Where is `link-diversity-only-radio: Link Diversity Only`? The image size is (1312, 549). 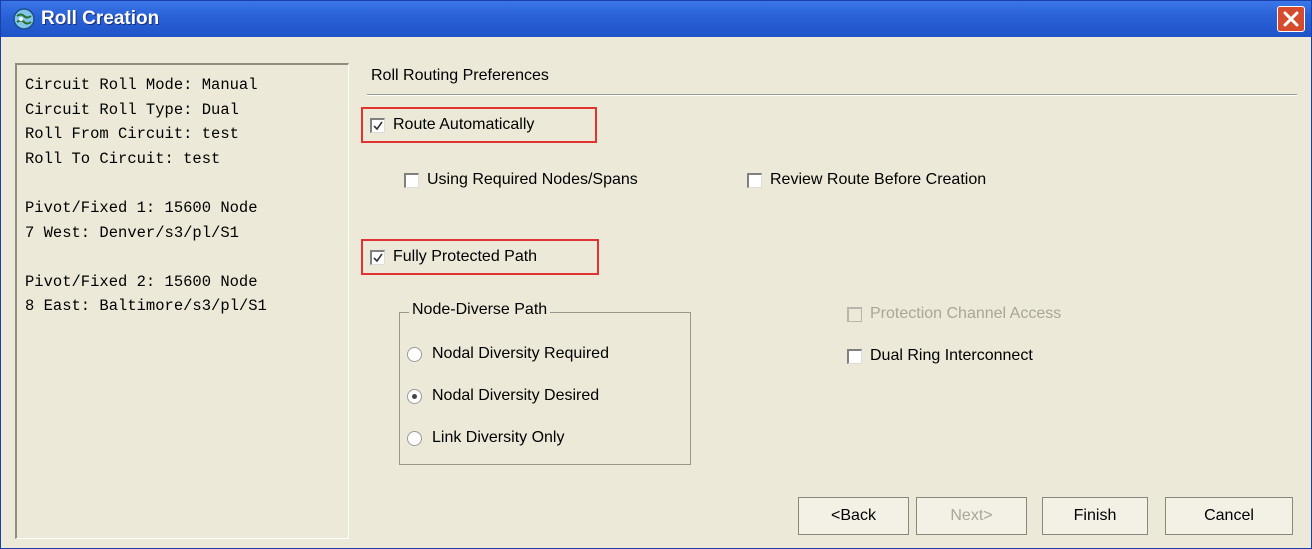 link-diversity-only-radio: Link Diversity Only is located at coordinates (485, 438).